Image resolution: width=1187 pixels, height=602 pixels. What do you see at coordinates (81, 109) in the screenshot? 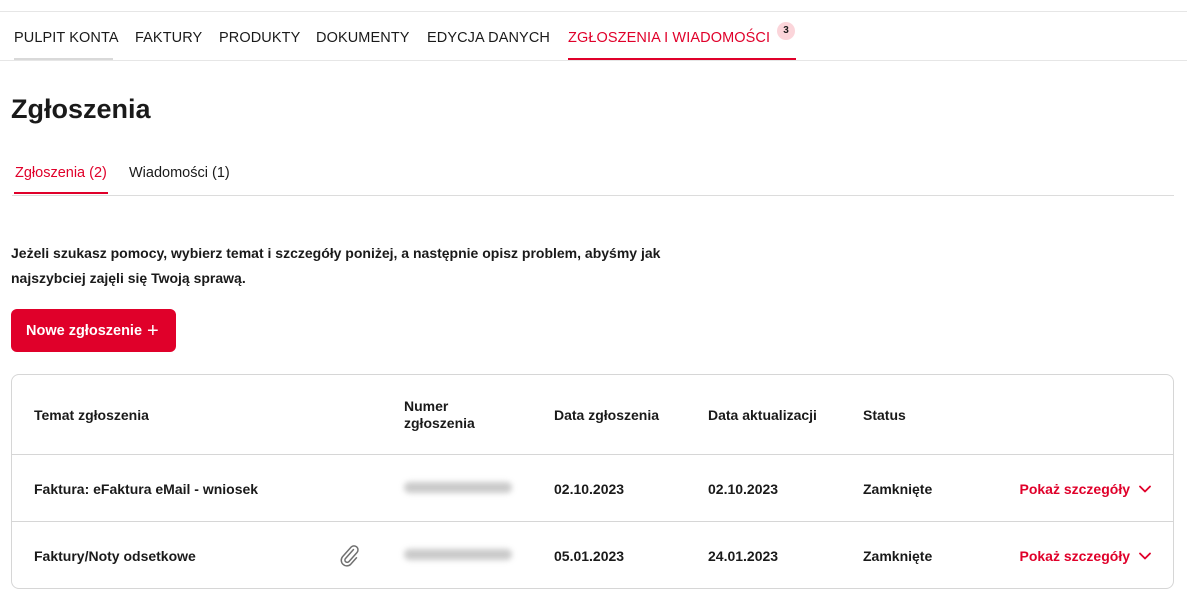
I see `page-title: Zgłoszenia` at bounding box center [81, 109].